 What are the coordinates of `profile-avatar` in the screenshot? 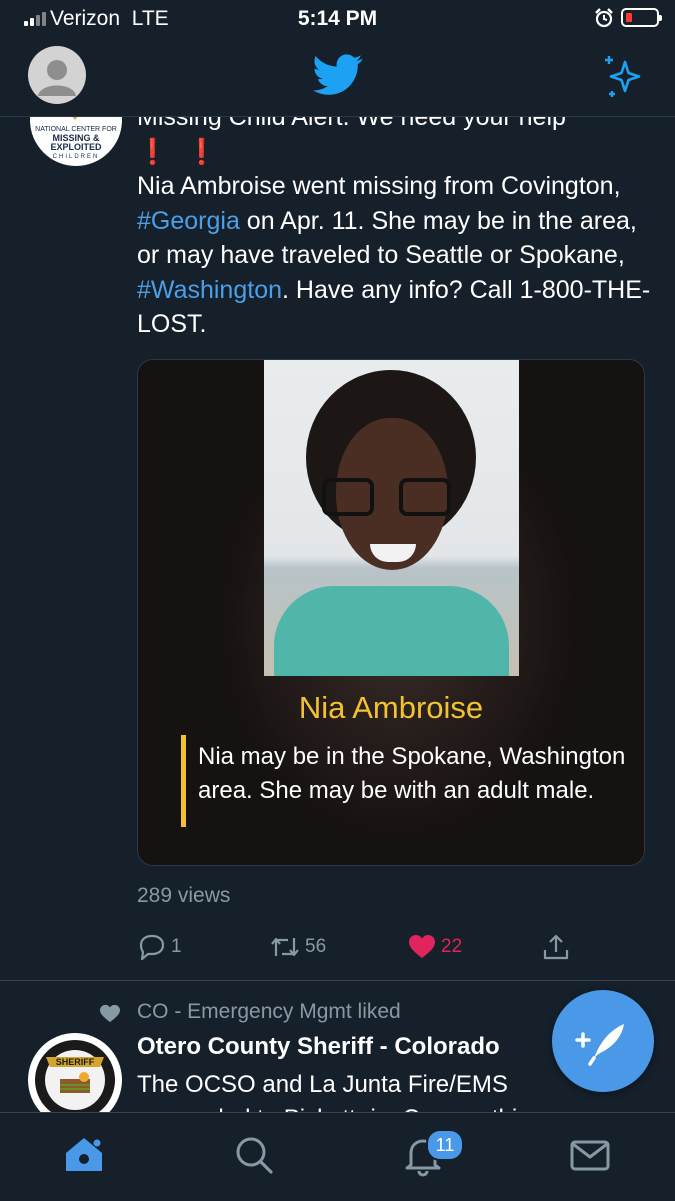 It's located at (57, 75).